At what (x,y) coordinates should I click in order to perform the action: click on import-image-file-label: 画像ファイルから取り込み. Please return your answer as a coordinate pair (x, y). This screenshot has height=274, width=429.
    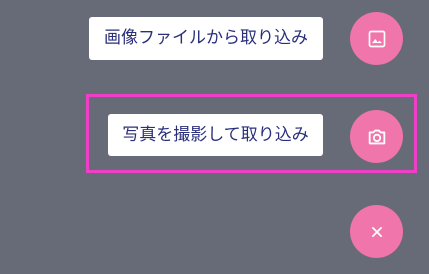
    Looking at the image, I should click on (206, 38).